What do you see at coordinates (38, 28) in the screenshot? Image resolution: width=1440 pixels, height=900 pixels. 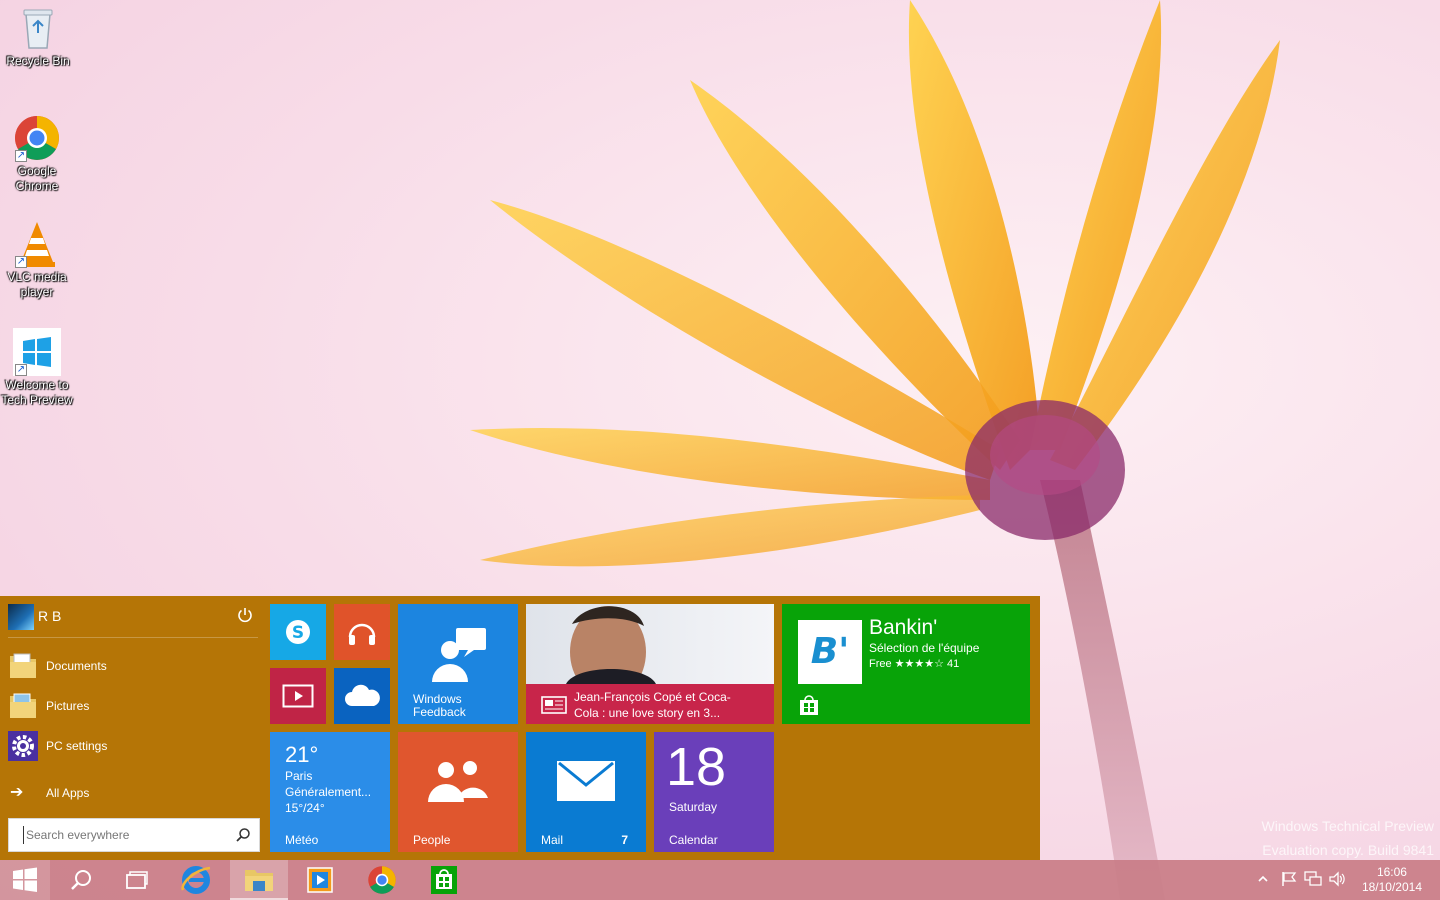 I see `recycle-bin-icon` at bounding box center [38, 28].